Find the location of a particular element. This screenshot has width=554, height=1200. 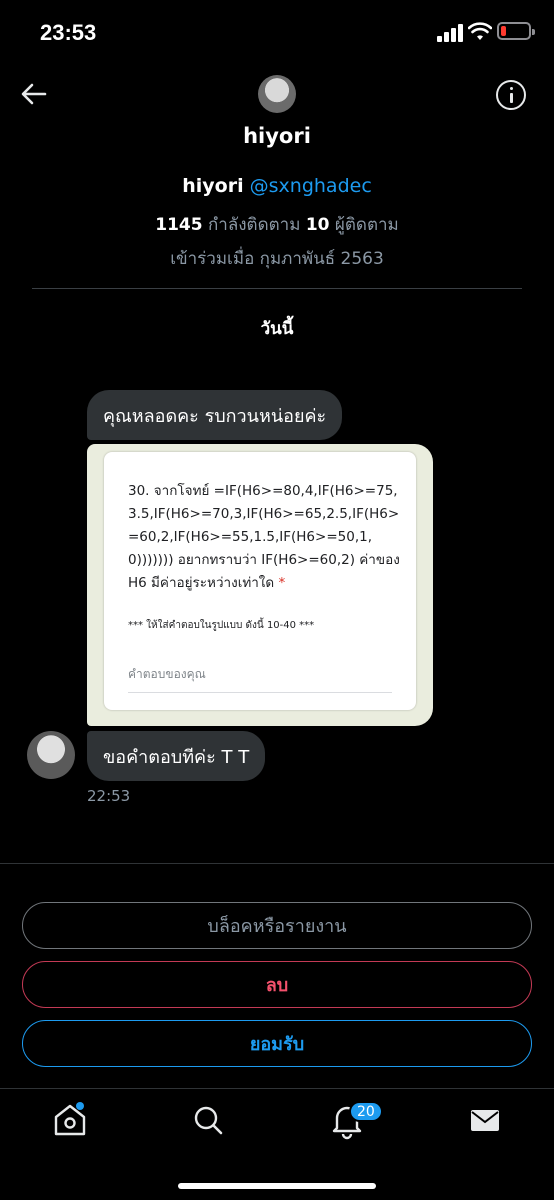

message-text: คุณหลอดคะ รบกวนหน่อยค่ะ is located at coordinates (215, 416).